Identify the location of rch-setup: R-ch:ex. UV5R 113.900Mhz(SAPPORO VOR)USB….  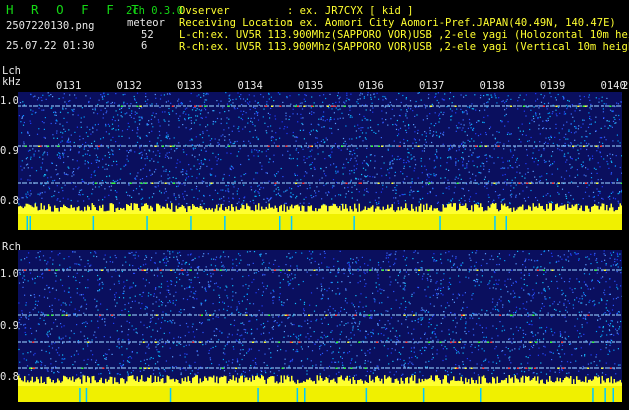
(404, 47).